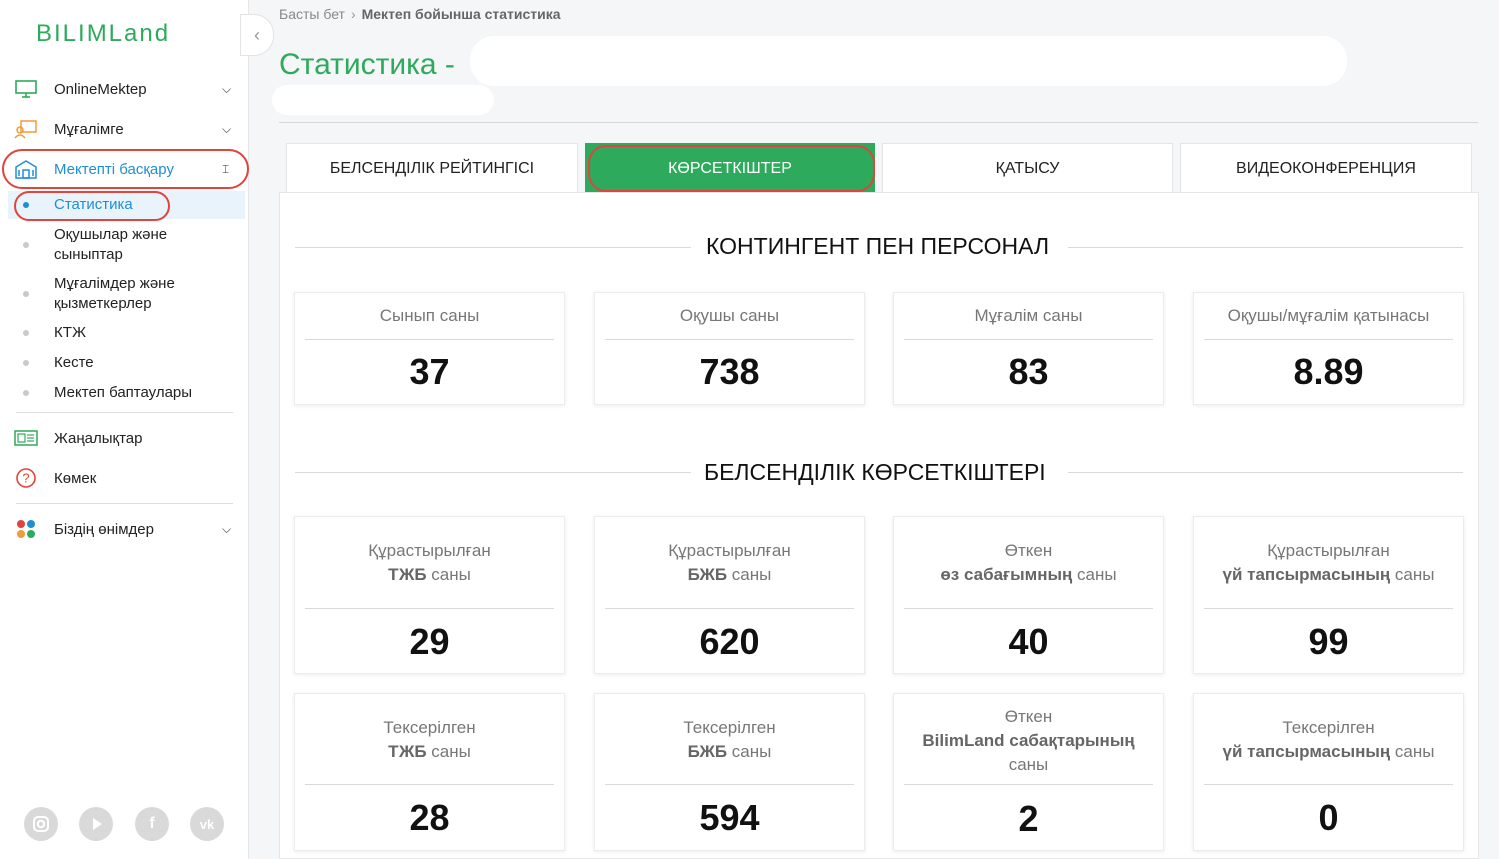 The height and width of the screenshot is (859, 1499). I want to click on stat-card-class-count: Сынып саны 37, so click(429, 348).